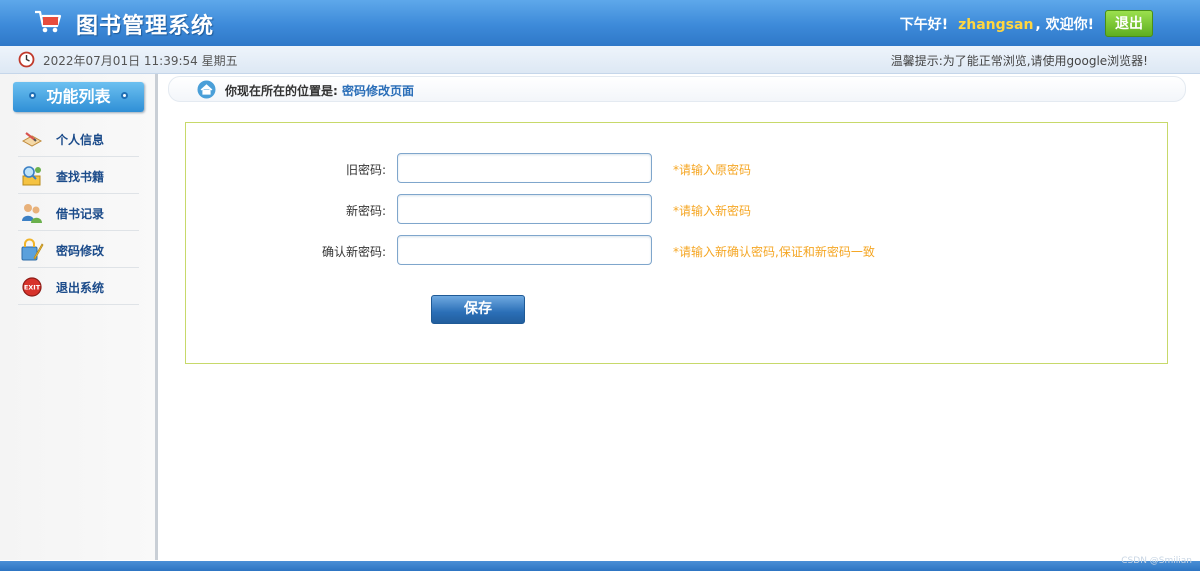  What do you see at coordinates (677, 89) in the screenshot?
I see `breadcrumb: 你现在所在的位置是: 密码修改页面` at bounding box center [677, 89].